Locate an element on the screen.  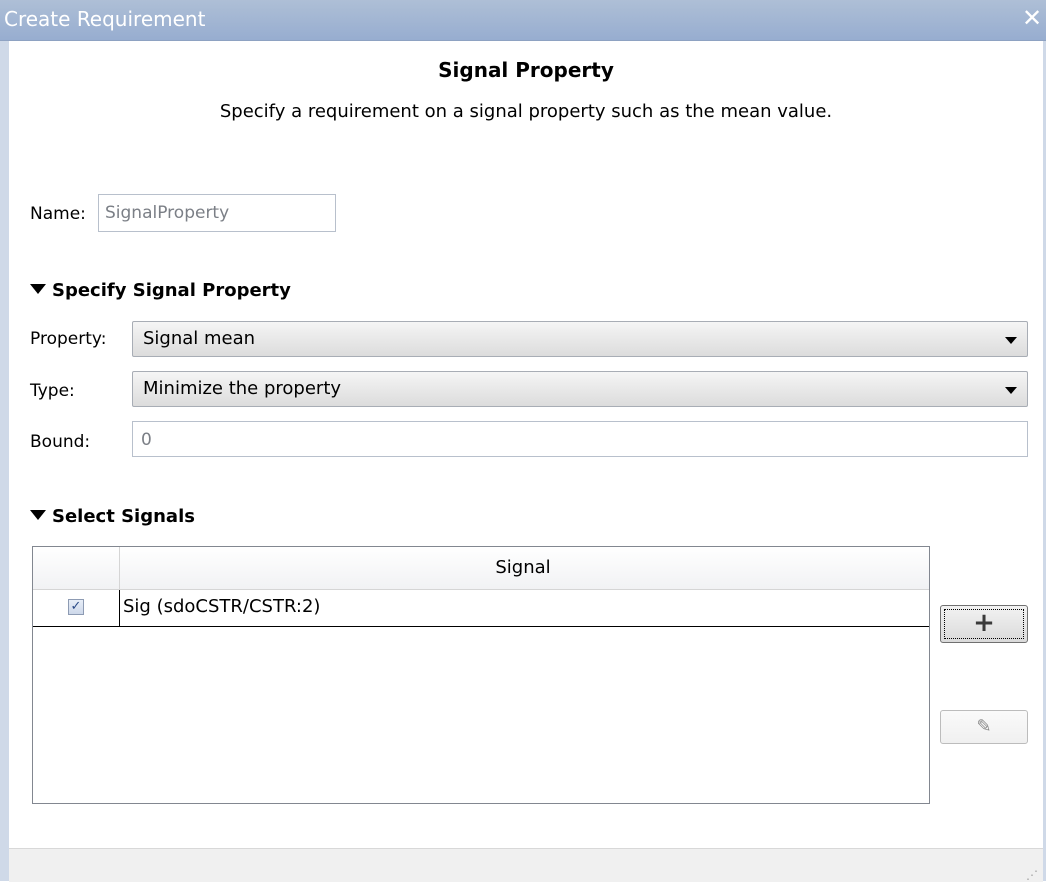
section-title: Select Signals is located at coordinates (123, 516).